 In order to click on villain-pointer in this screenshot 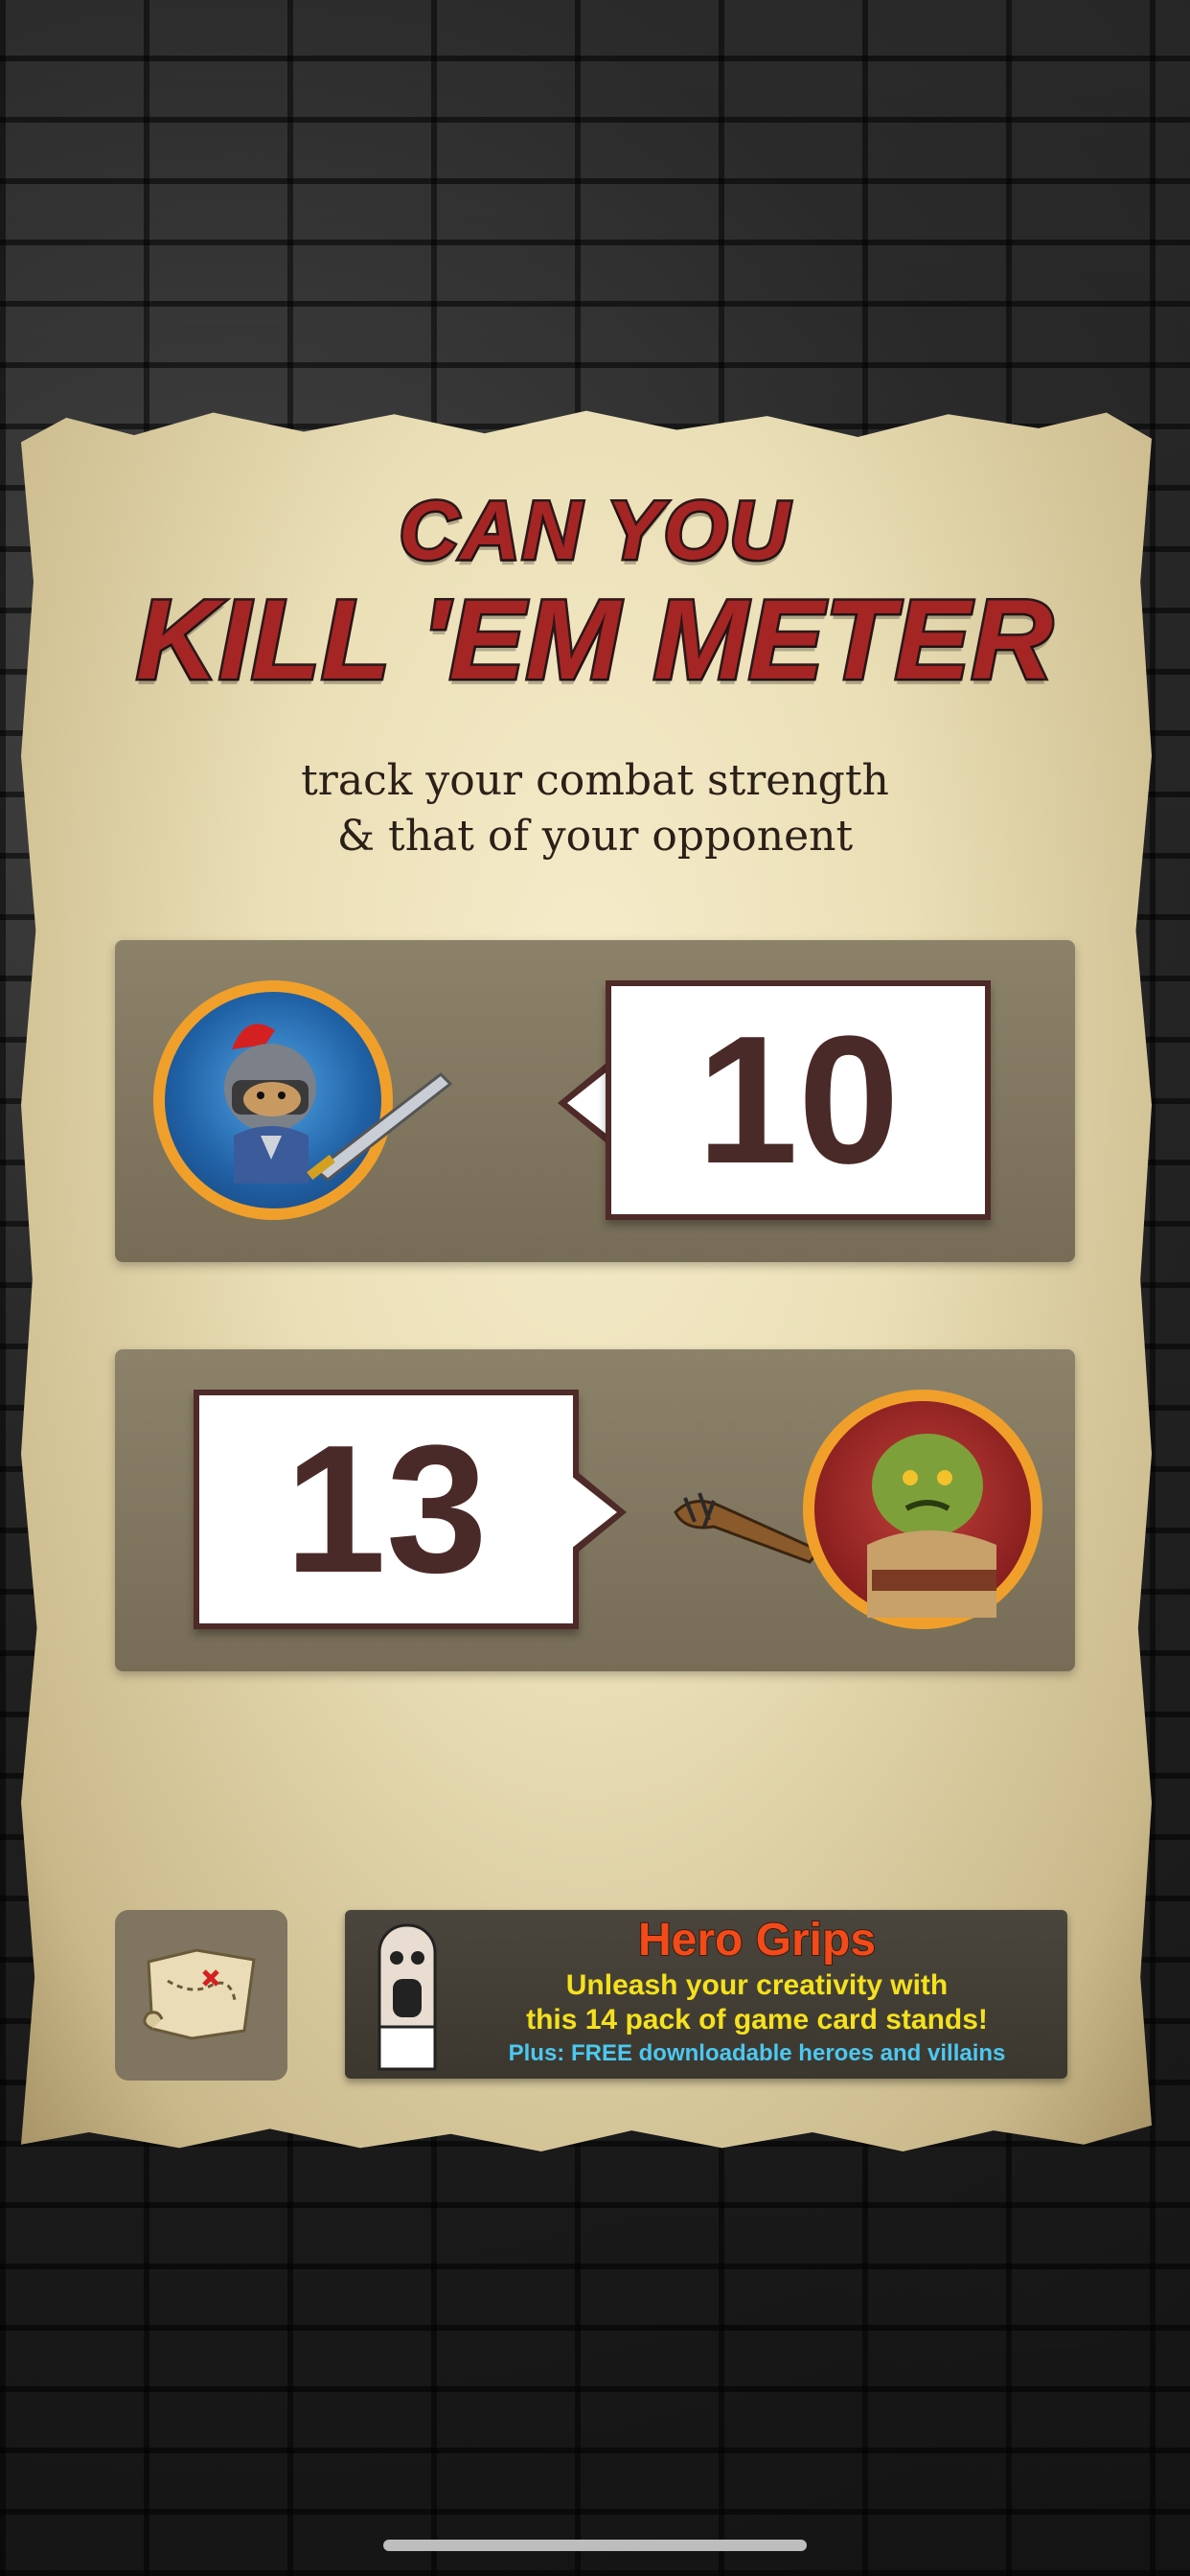, I will do `click(599, 1512)`.